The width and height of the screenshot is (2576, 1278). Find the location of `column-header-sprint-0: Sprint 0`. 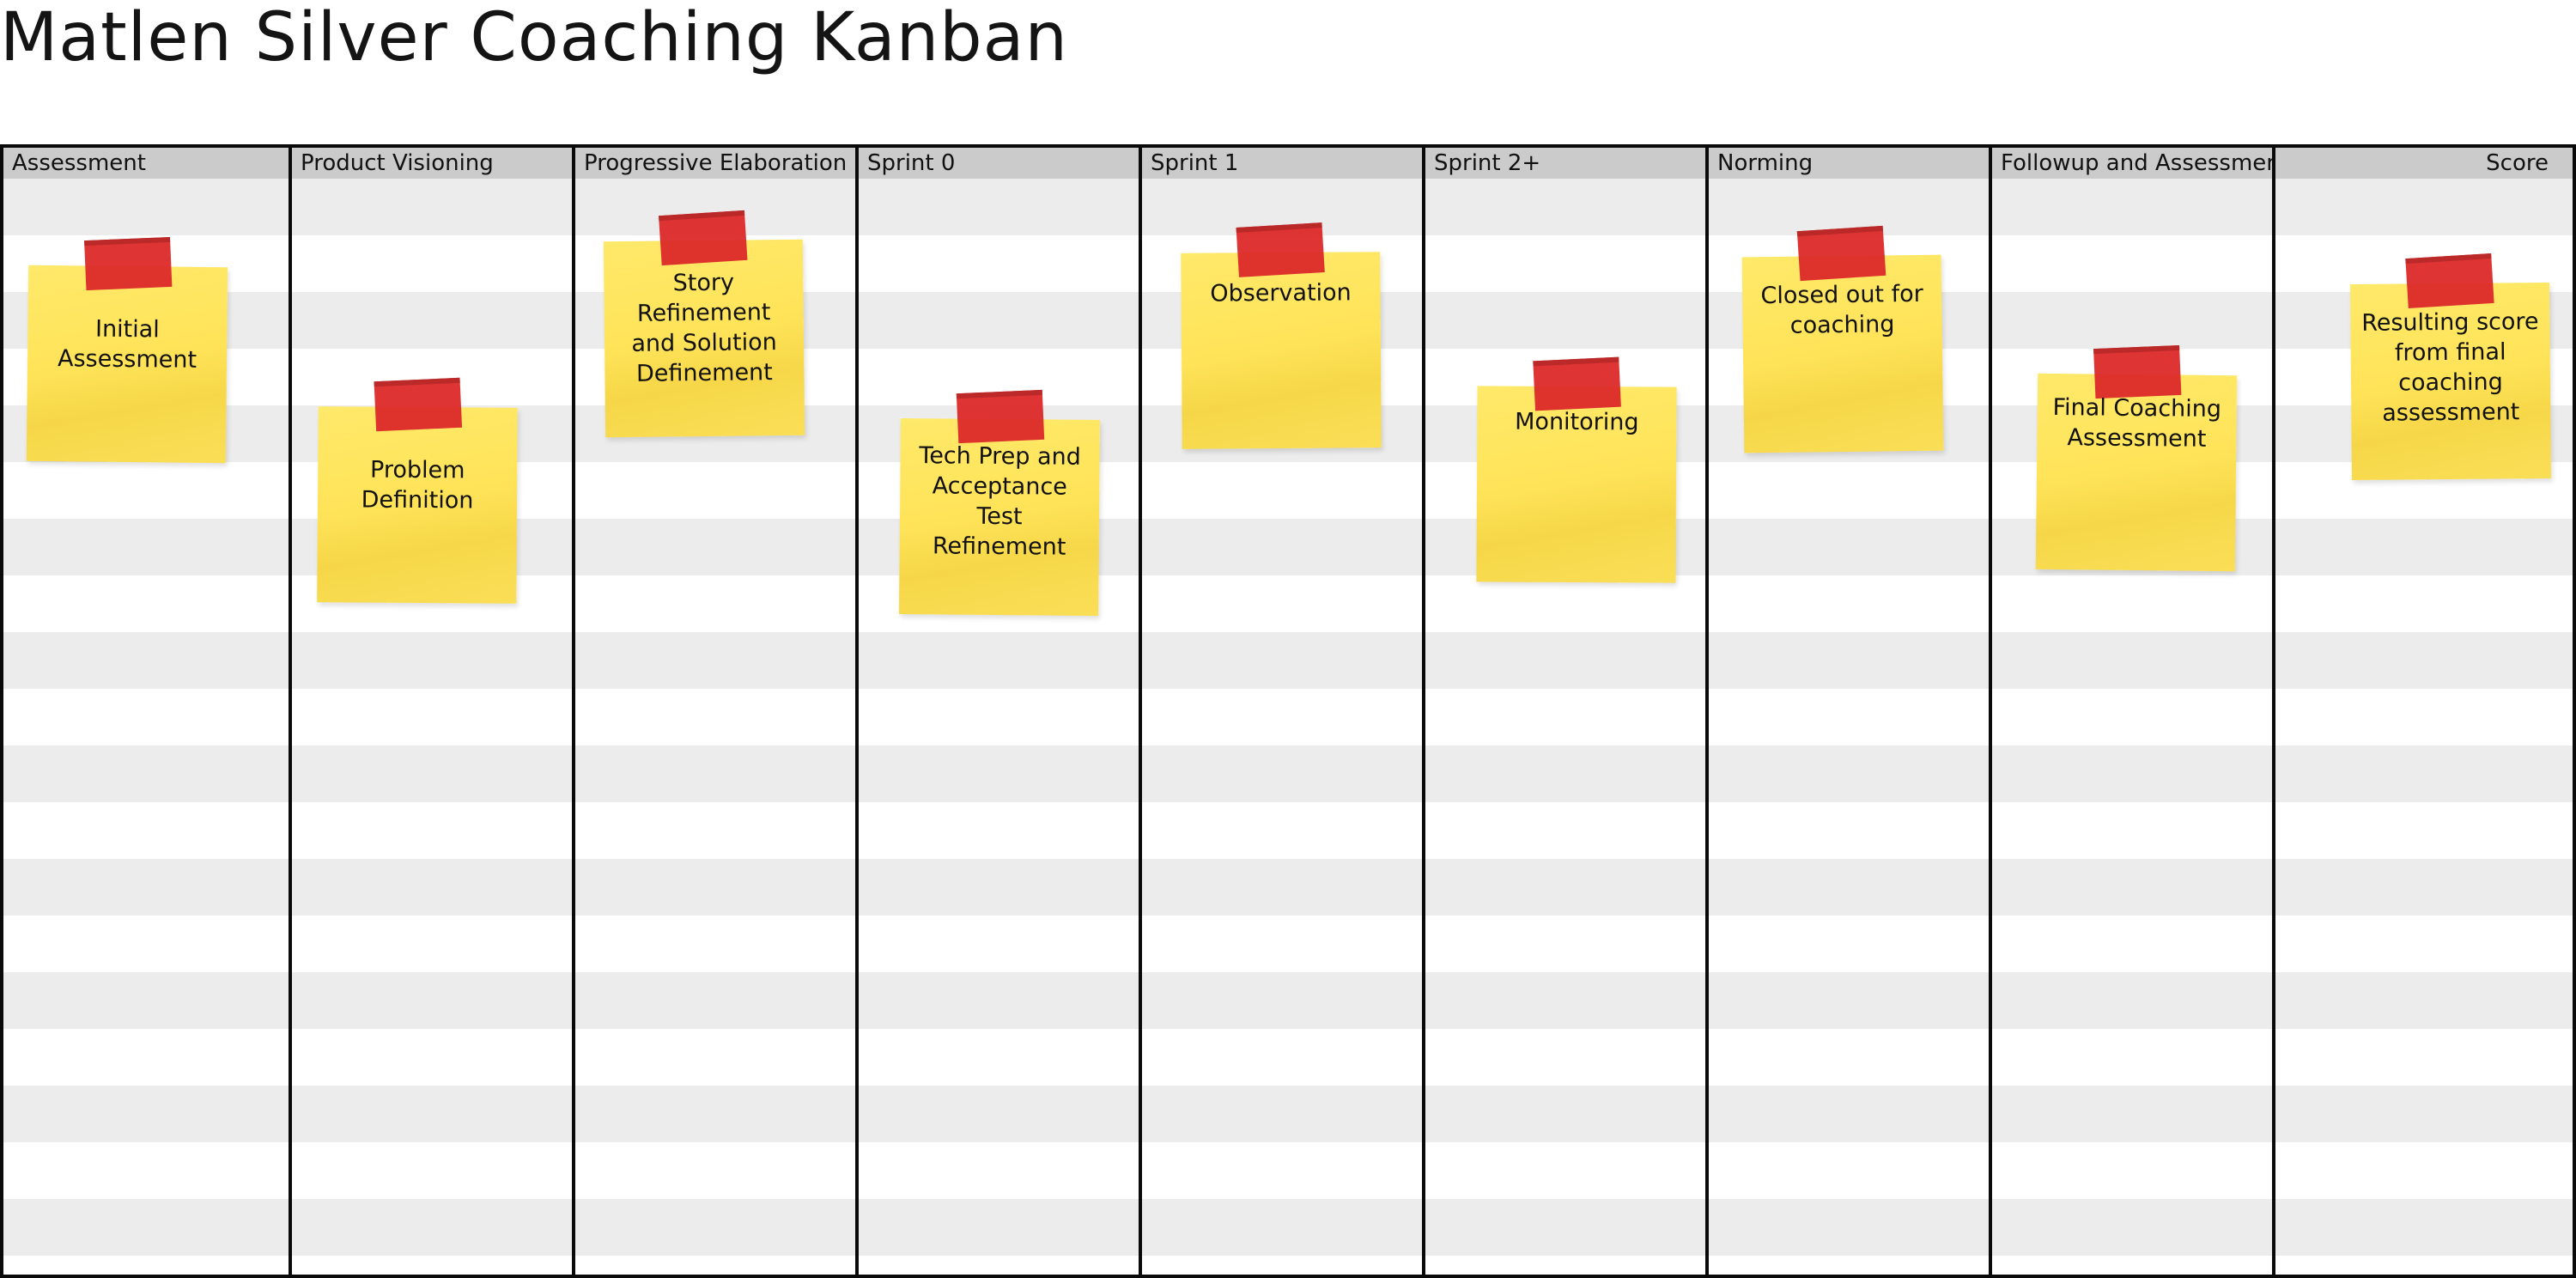

column-header-sprint-0: Sprint 0 is located at coordinates (911, 163).